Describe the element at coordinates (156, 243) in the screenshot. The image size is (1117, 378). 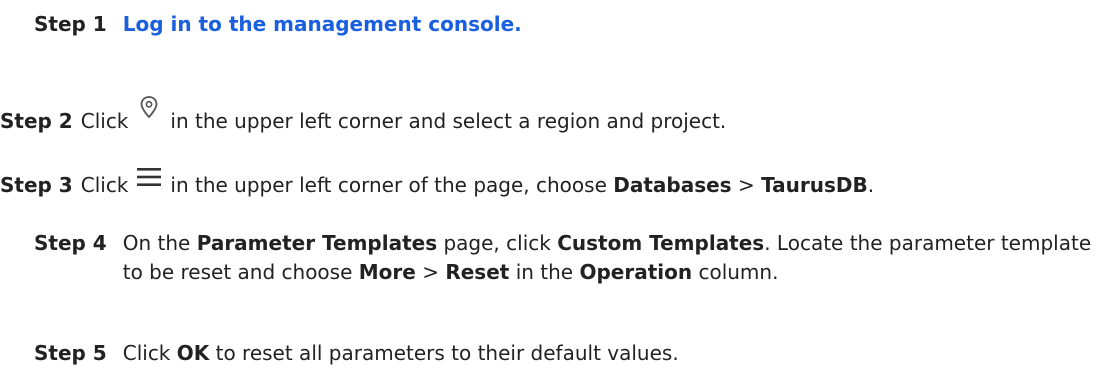
I see `step-text: On the` at that location.